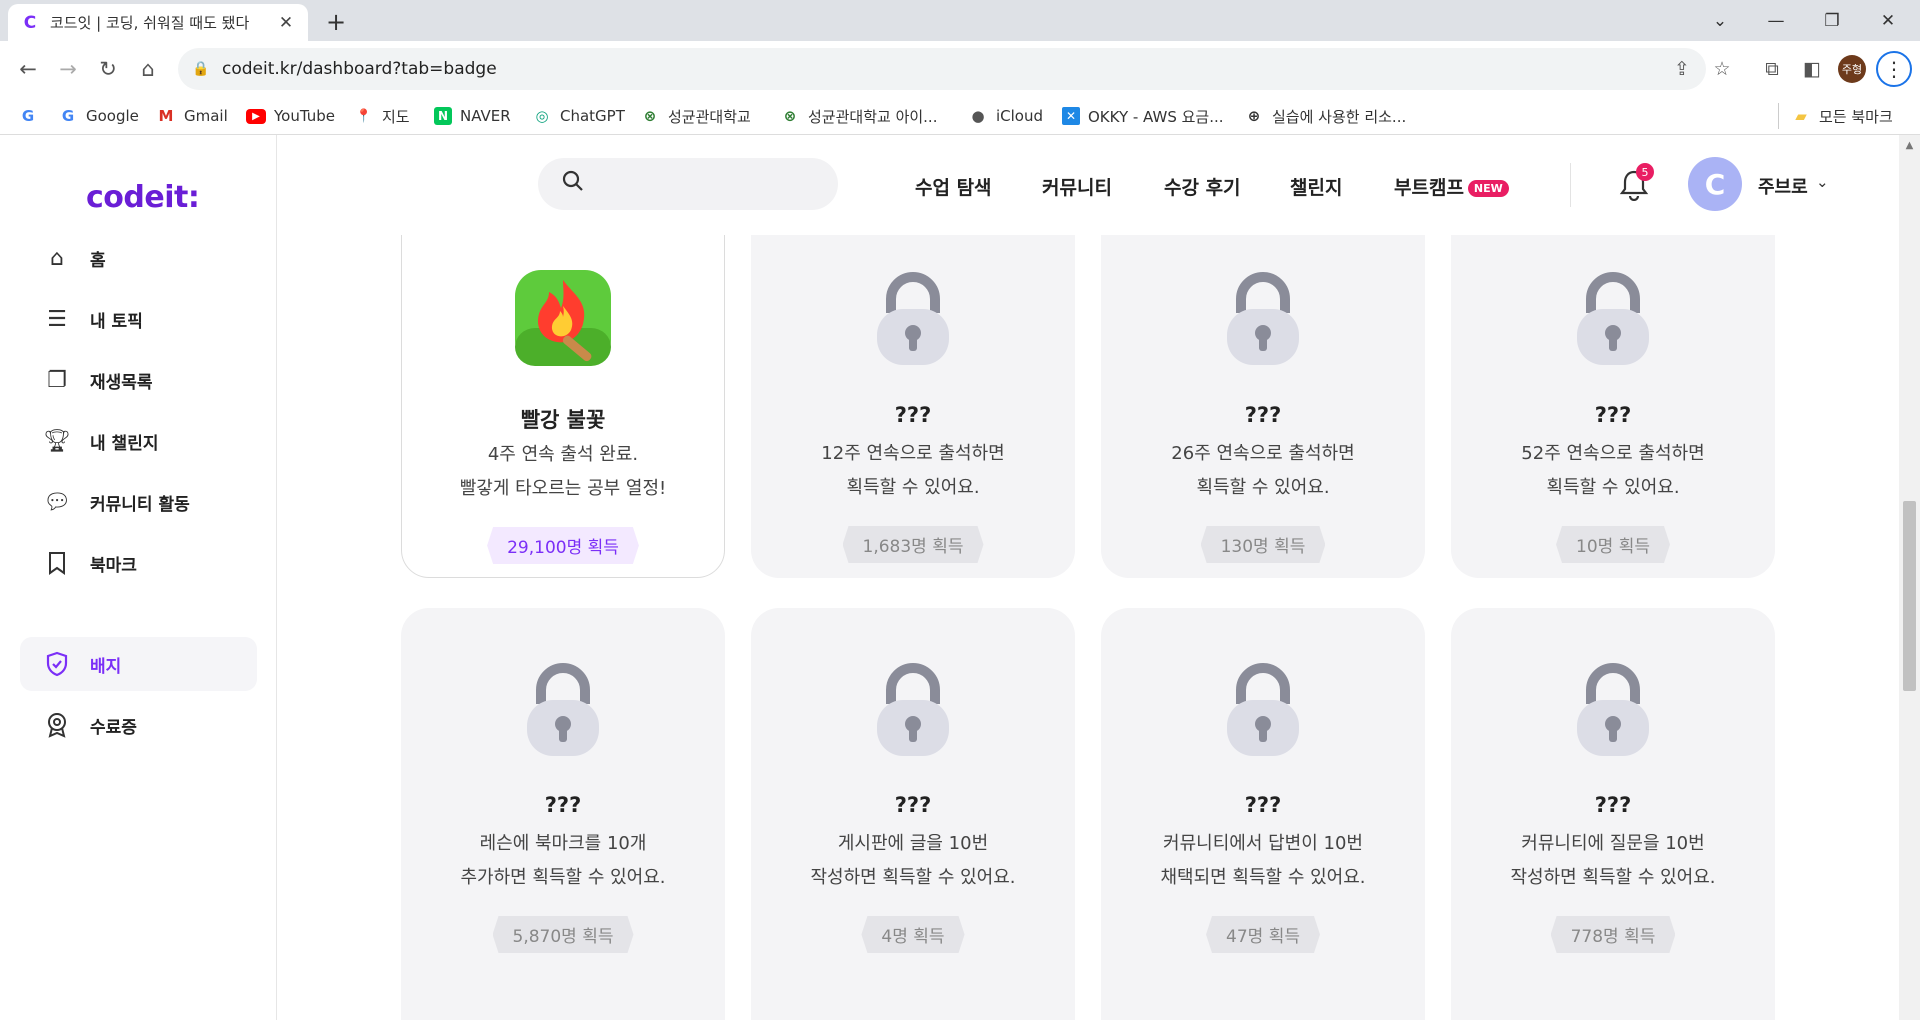 This screenshot has height=1020, width=1920. I want to click on bookmark-icloud: ● iCloud, so click(1005, 116).